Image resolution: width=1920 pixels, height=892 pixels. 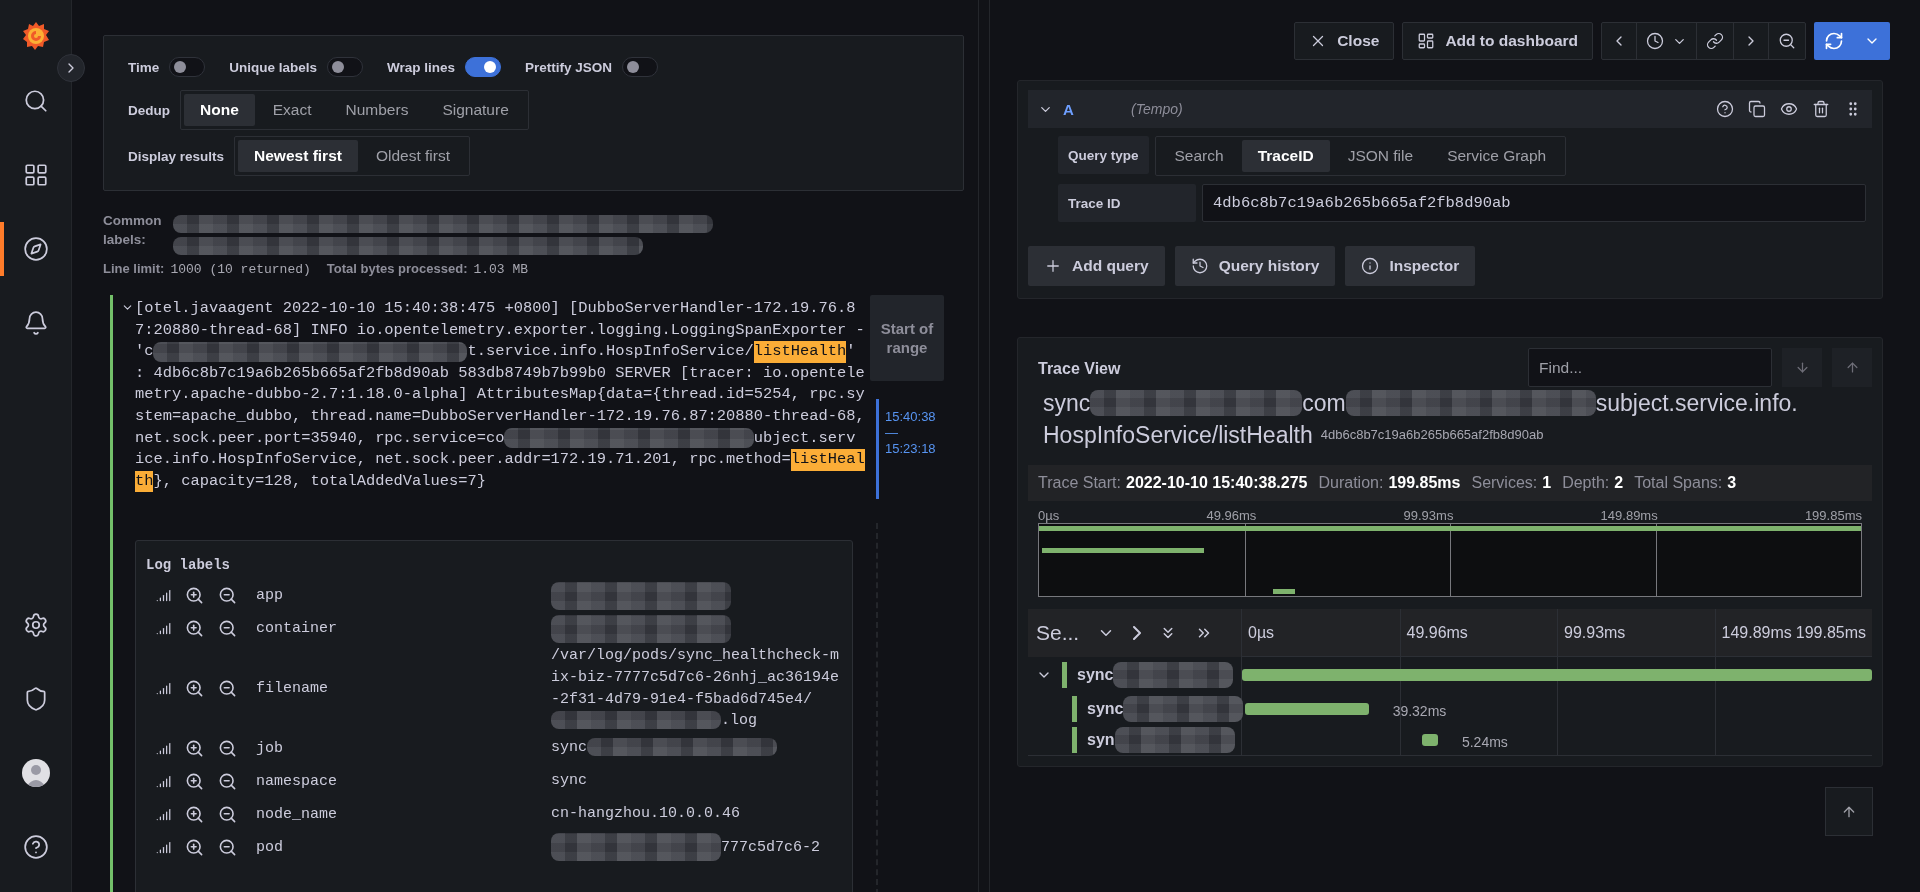 I want to click on expand-one-button, so click(x=1137, y=633).